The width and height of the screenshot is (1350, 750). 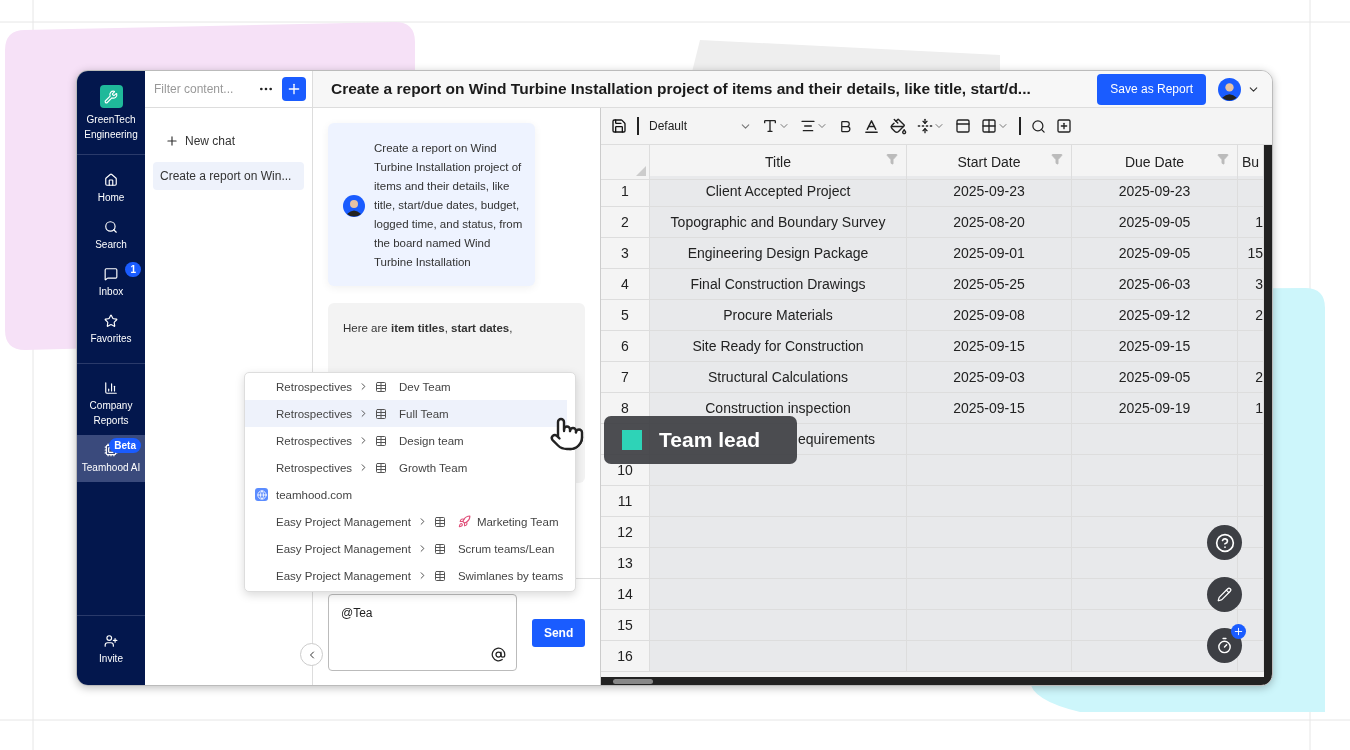 I want to click on nav-item: 1 Inbox, so click(x=111, y=282).